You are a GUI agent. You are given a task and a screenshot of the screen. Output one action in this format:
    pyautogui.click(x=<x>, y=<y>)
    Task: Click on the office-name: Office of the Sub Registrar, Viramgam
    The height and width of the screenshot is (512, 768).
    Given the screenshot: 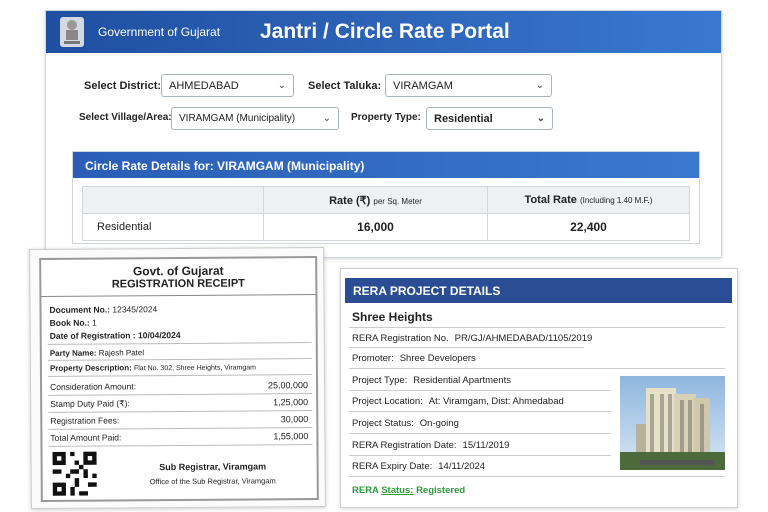 What is the action you would take?
    pyautogui.click(x=212, y=481)
    